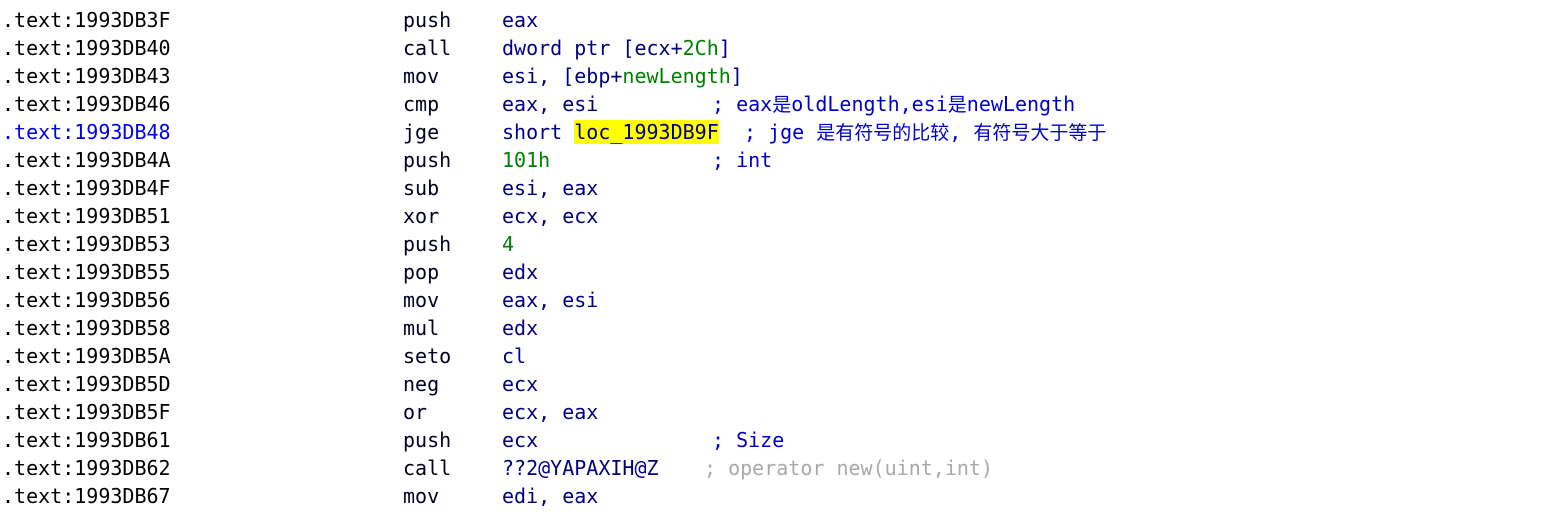 The image size is (1544, 514). I want to click on operand-token: edi, eax, so click(550, 496).